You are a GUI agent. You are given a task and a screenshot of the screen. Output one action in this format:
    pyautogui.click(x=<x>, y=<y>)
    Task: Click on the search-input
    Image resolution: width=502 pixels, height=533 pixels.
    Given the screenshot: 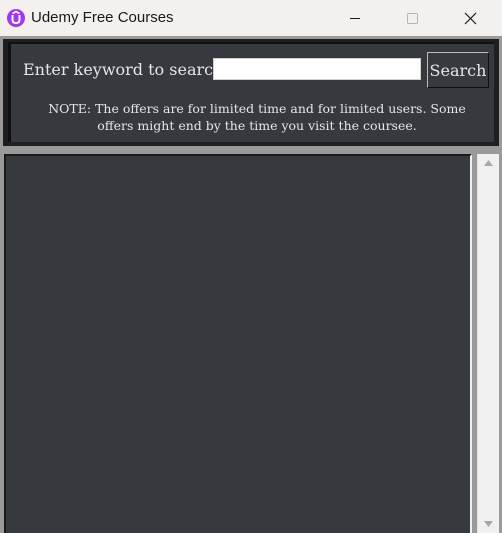 What is the action you would take?
    pyautogui.click(x=317, y=69)
    